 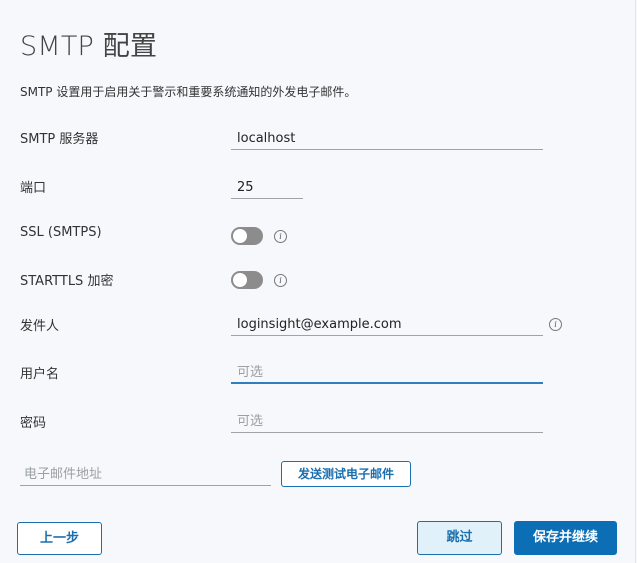 I want to click on smtp-server-input, so click(x=387, y=139).